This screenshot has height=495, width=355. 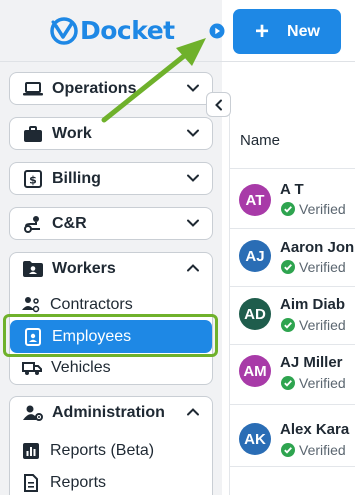 What do you see at coordinates (292, 258) in the screenshot?
I see `table-row: AJ Aaron Jon Verified` at bounding box center [292, 258].